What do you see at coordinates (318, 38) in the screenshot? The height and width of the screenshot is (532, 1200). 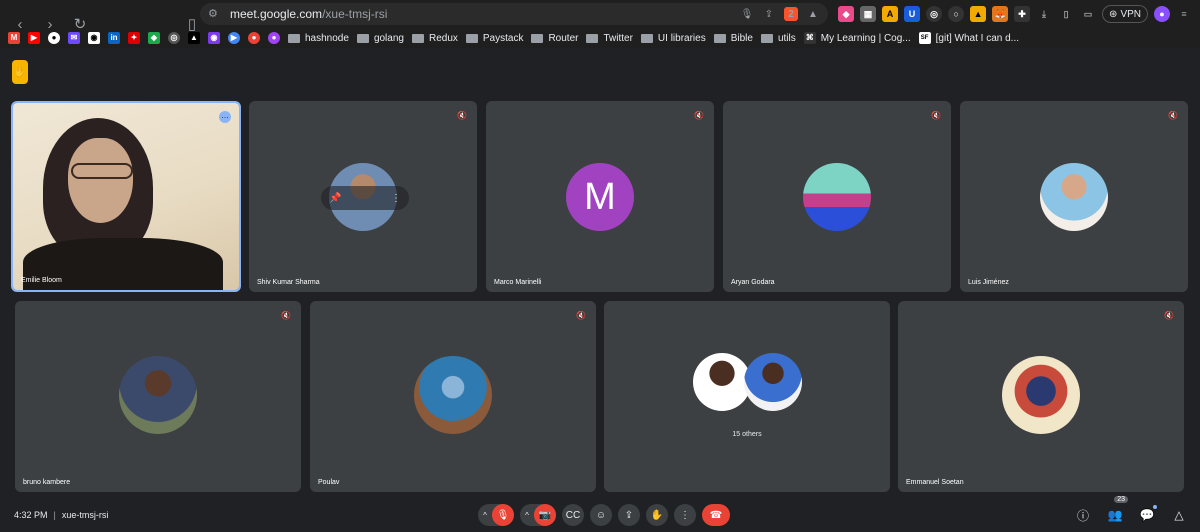 I see `bookmark-folder: hashnode` at bounding box center [318, 38].